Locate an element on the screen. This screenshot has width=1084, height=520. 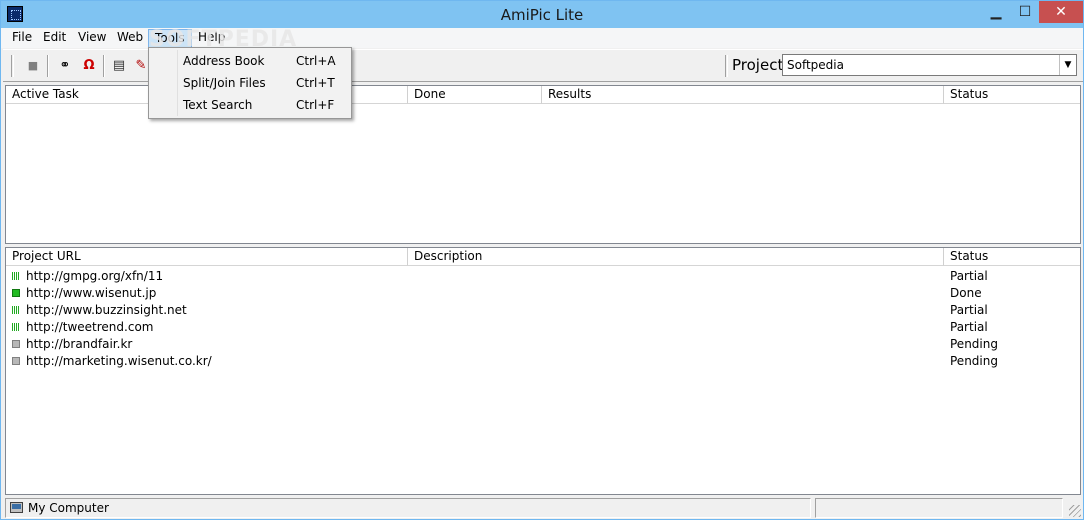
status-bar: My Computer is located at coordinates (543, 508).